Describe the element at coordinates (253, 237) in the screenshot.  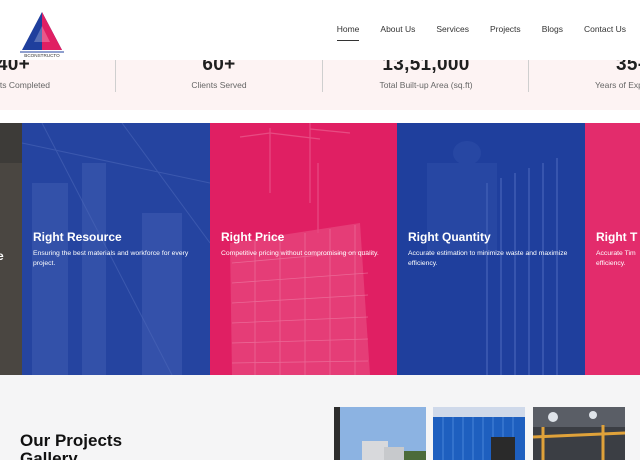
I see `card-title: Right Price` at that location.